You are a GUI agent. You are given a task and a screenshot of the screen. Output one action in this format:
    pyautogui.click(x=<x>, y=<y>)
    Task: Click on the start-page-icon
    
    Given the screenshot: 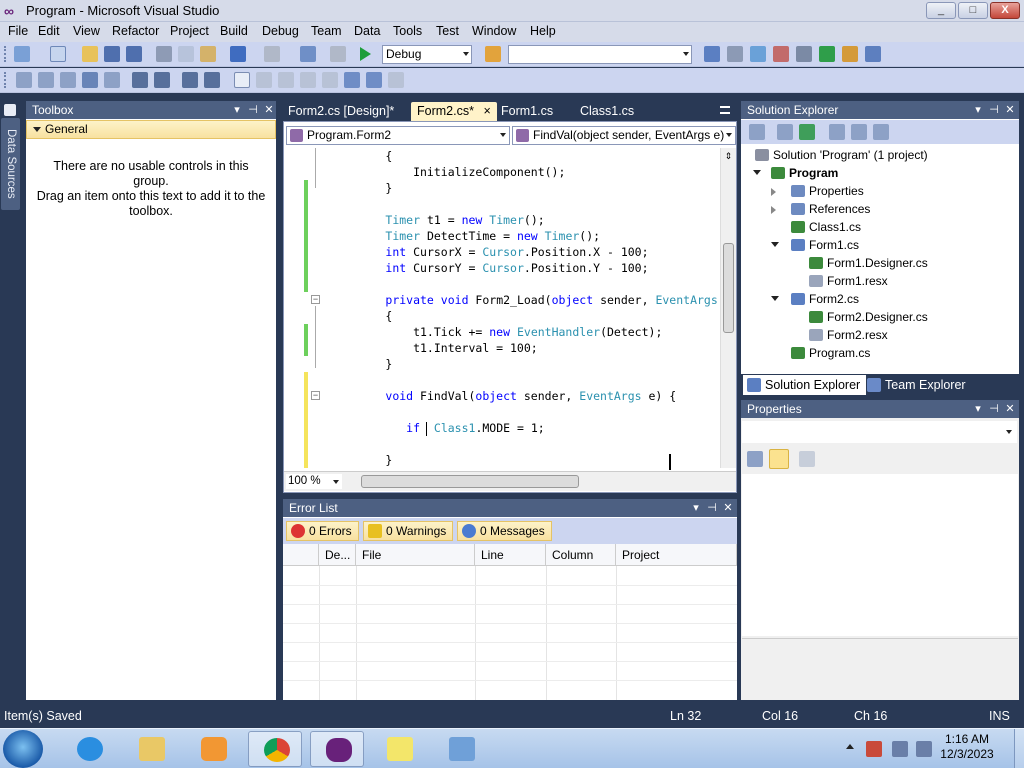 What is the action you would take?
    pyautogui.click(x=827, y=54)
    